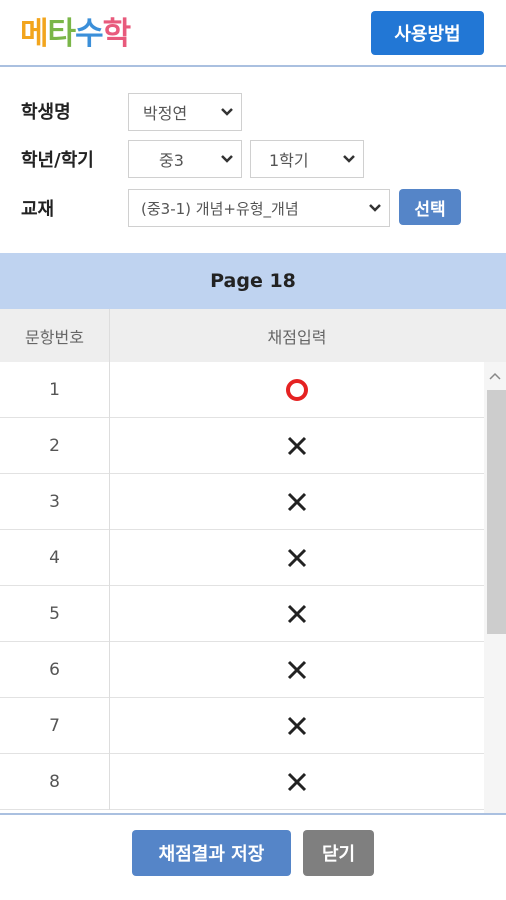  Describe the element at coordinates (211, 853) in the screenshot. I see `save-results-button: 채점결과 저장` at that location.